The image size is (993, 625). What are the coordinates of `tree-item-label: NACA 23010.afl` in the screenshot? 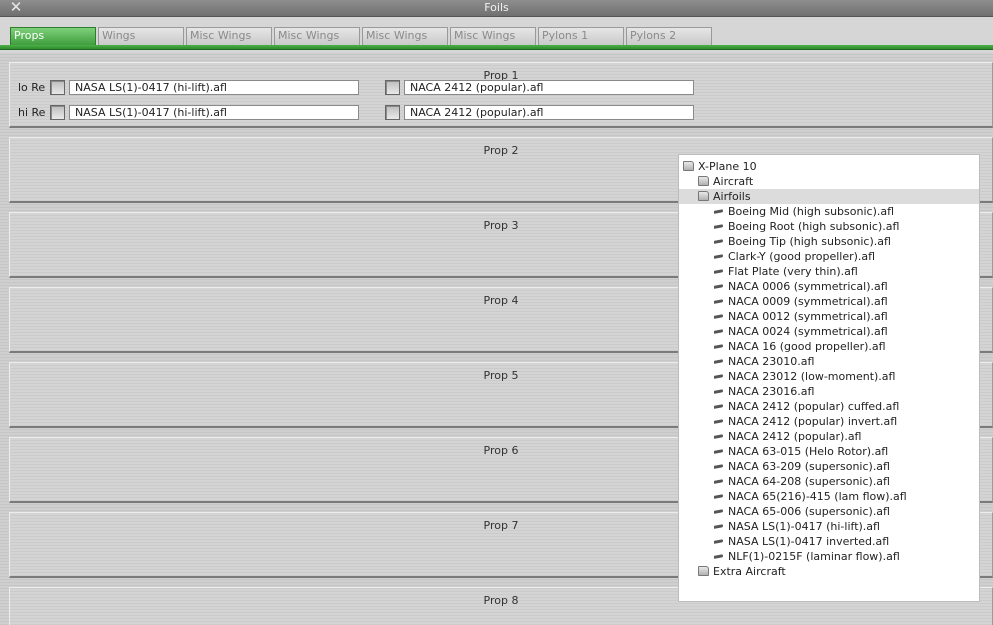 It's located at (771, 361).